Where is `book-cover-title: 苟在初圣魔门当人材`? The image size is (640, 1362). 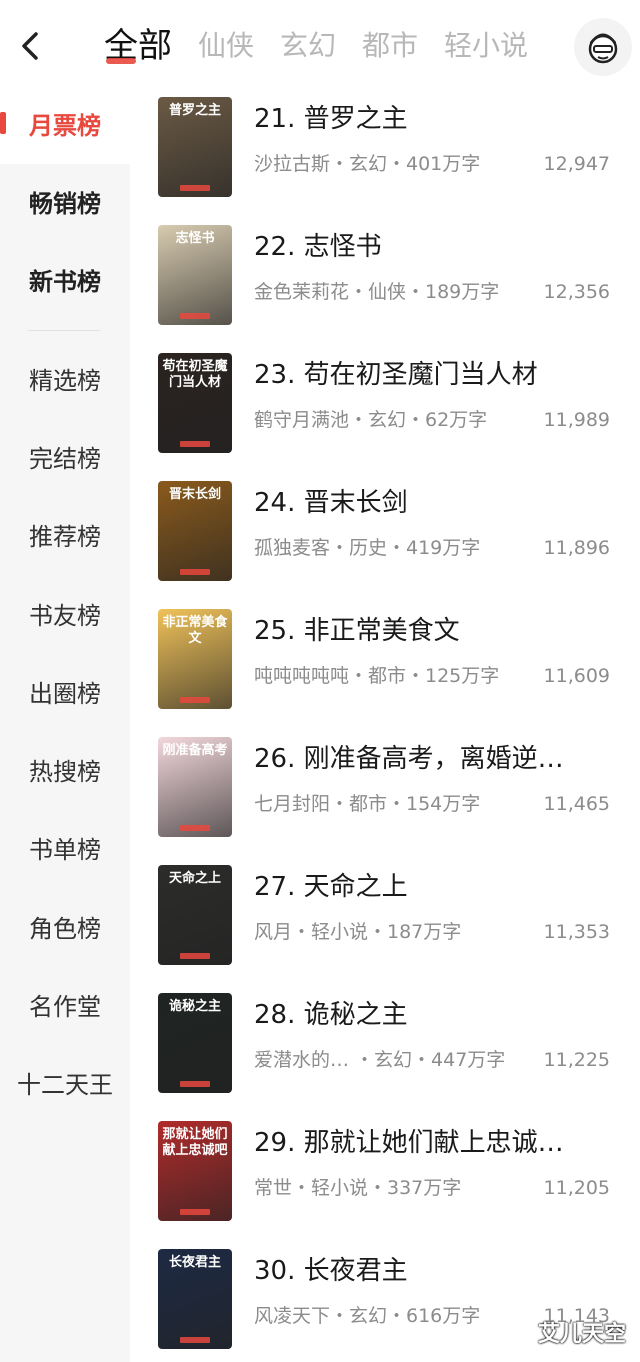
book-cover-title: 苟在初圣魔门当人材 is located at coordinates (195, 374).